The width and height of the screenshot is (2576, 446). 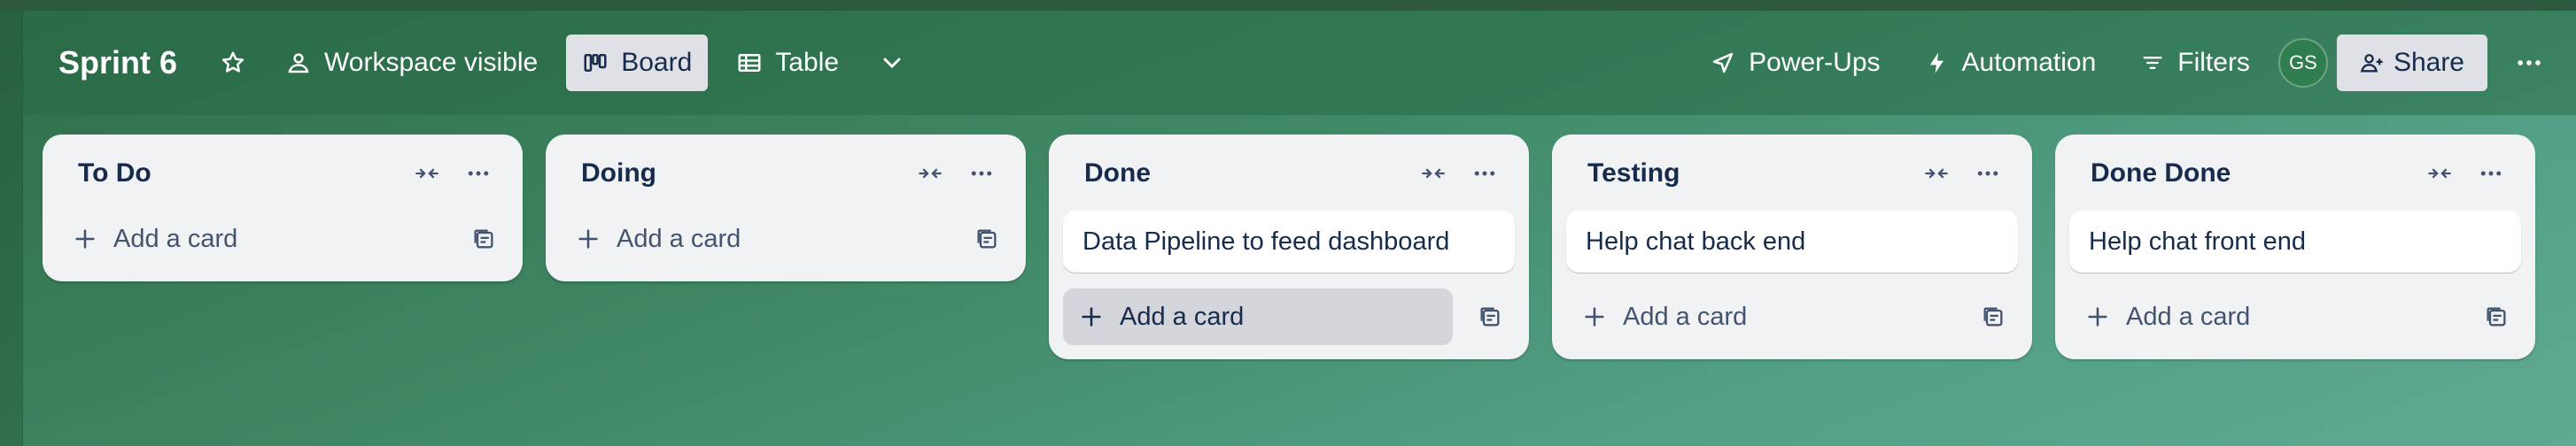 I want to click on automation-button: Automation, so click(x=2011, y=63).